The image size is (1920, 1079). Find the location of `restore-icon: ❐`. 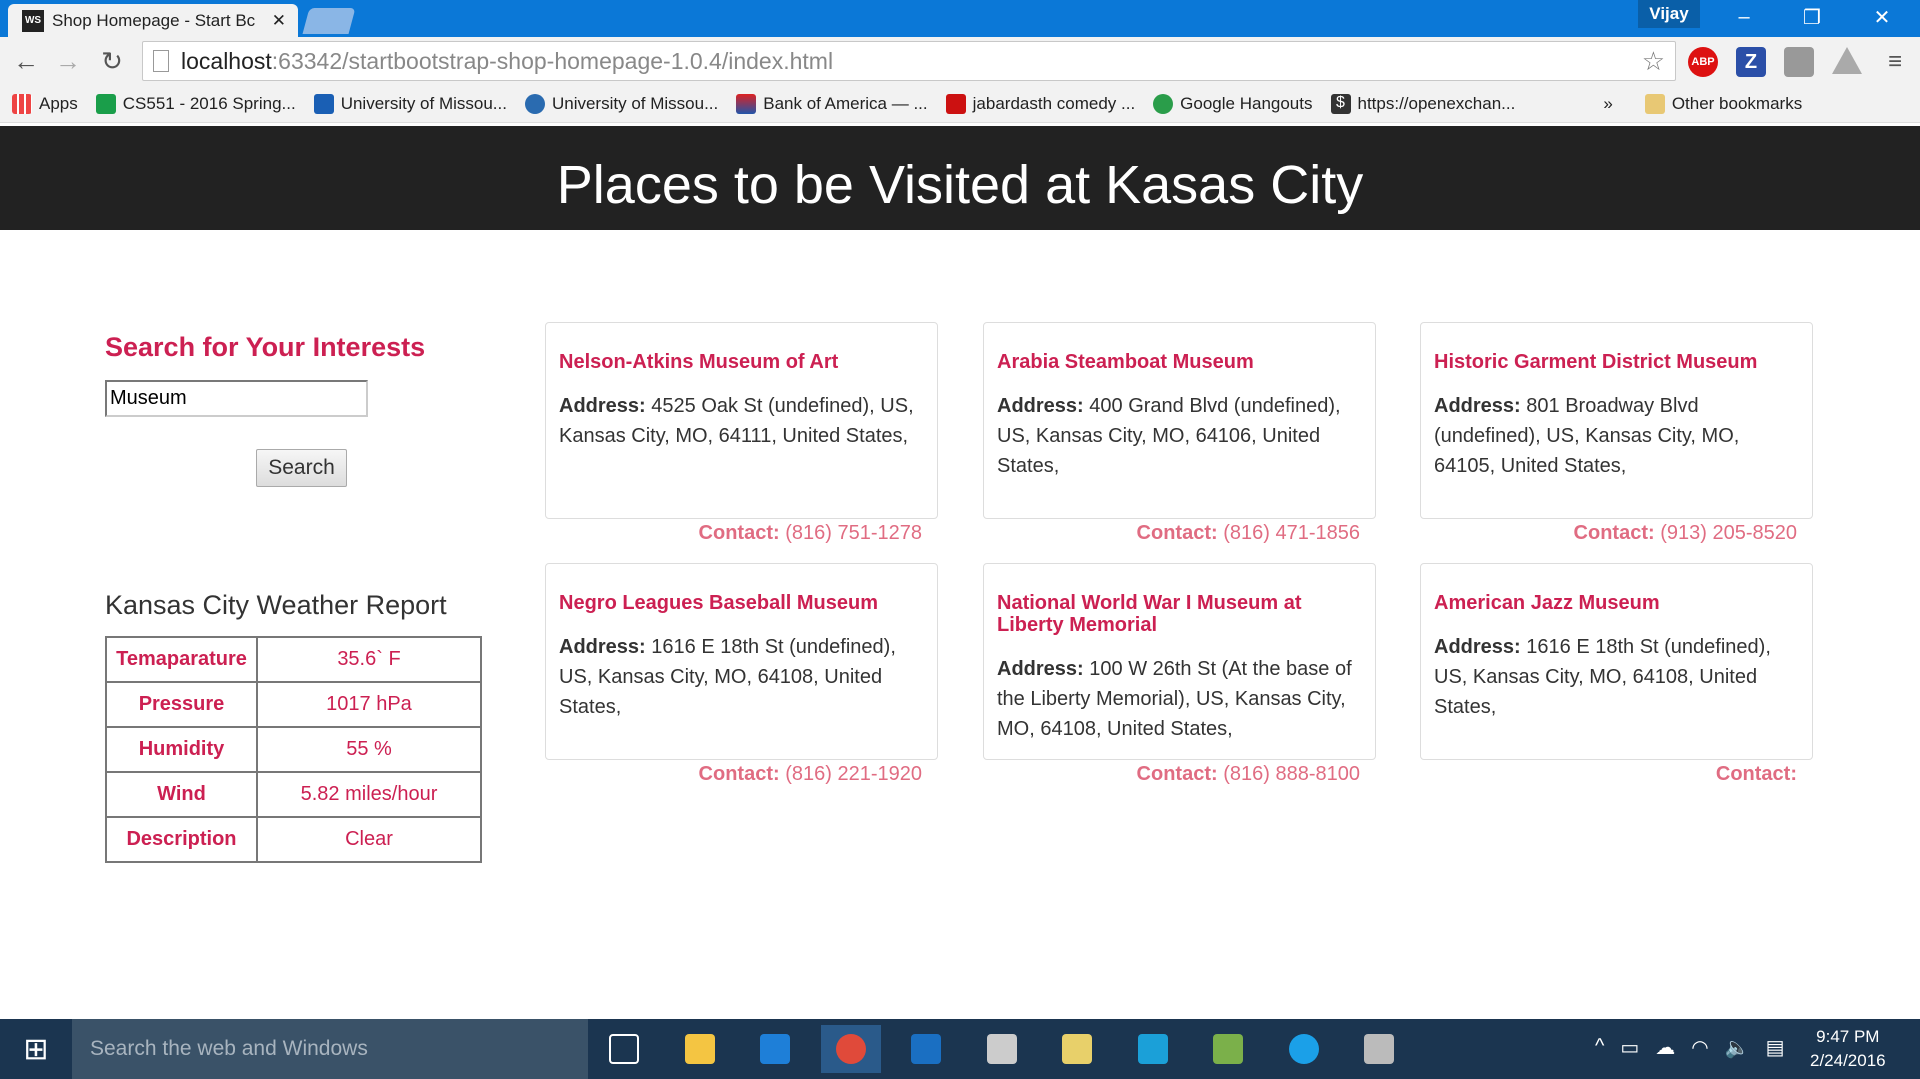

restore-icon: ❐ is located at coordinates (1812, 17).